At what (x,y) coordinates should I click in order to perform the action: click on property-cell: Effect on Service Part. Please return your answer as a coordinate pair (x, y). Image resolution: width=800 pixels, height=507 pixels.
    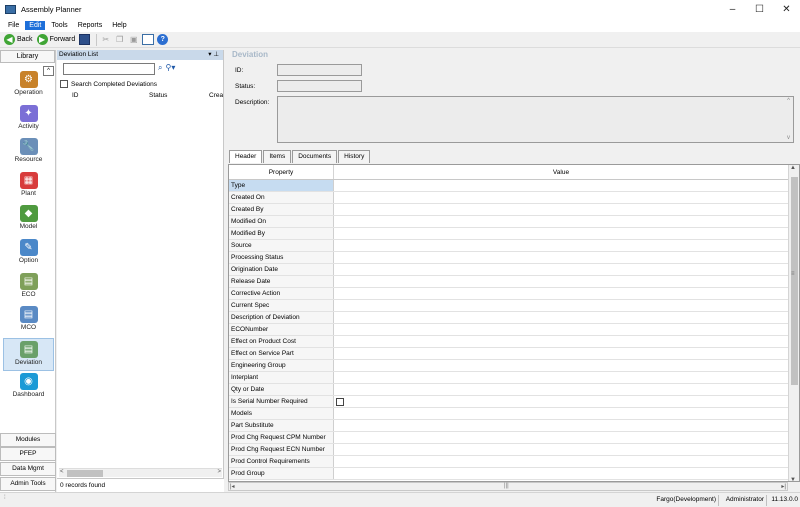
    Looking at the image, I should click on (281, 353).